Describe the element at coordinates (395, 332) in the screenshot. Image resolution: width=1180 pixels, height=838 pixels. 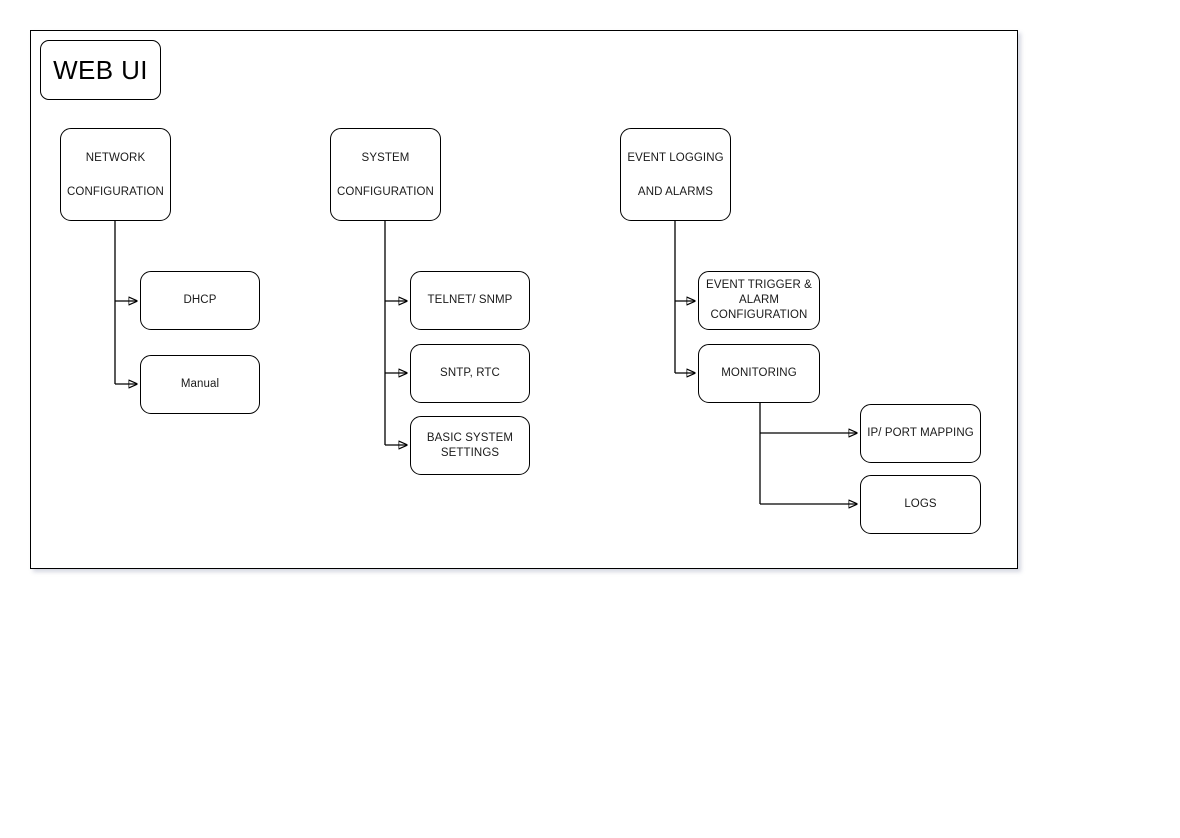
I see `connector-system-branch` at that location.